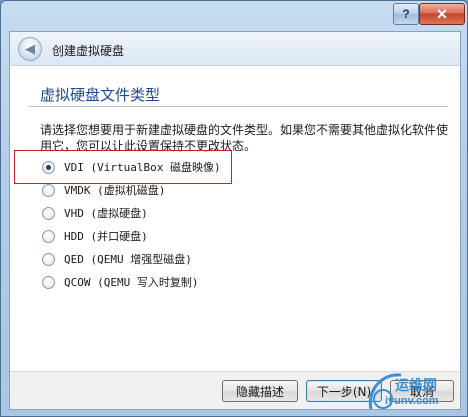 The image size is (468, 417). Describe the element at coordinates (142, 167) in the screenshot. I see `option-label: VDI (VirtualBox 磁盘映像)` at that location.